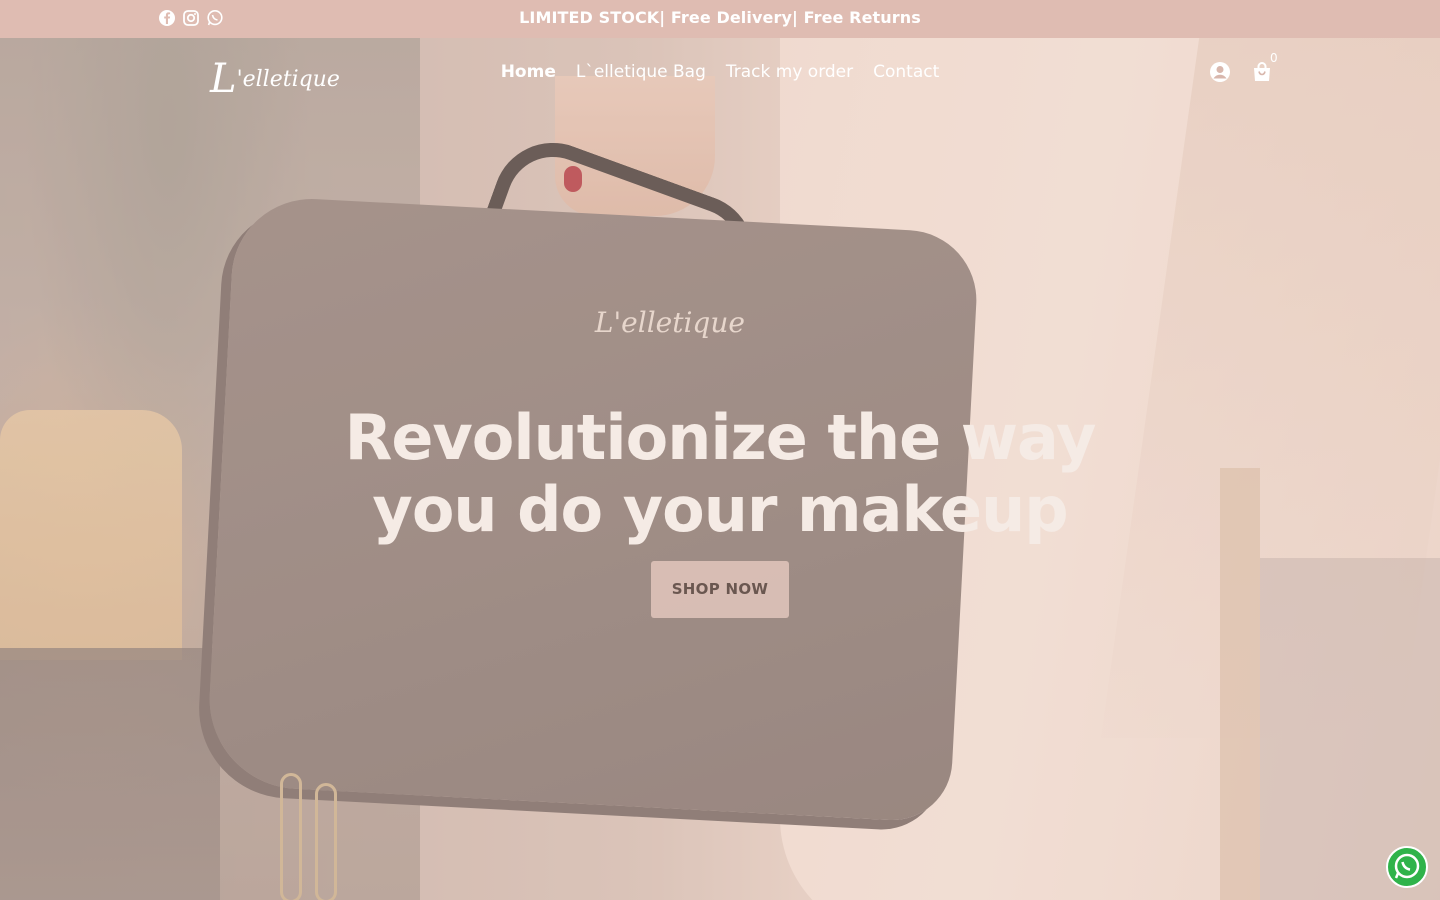  Describe the element at coordinates (1220, 72) in the screenshot. I see `account-icon` at that location.